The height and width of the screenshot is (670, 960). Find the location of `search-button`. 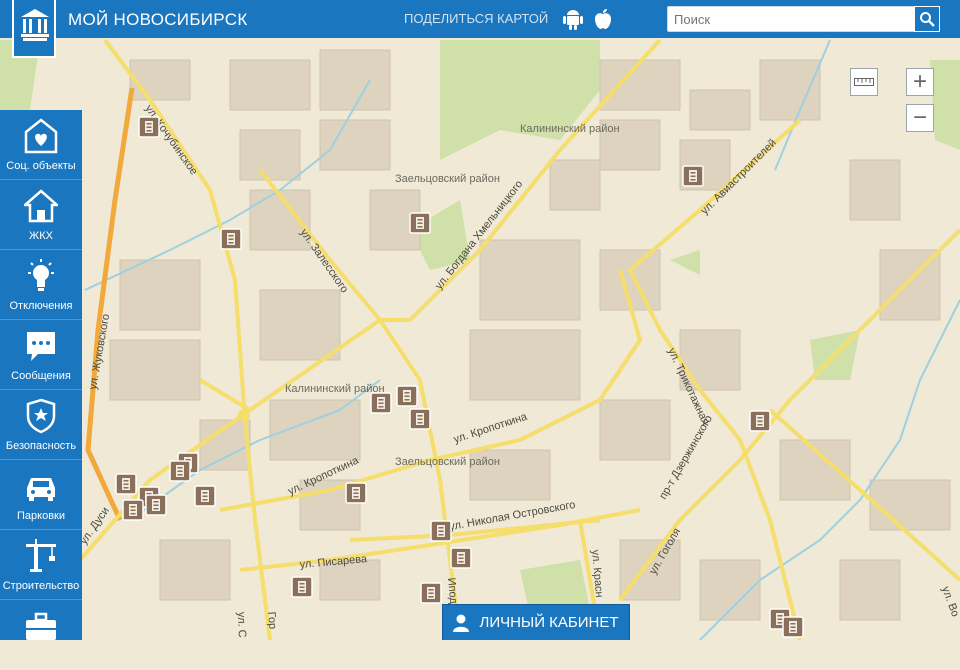

search-button is located at coordinates (927, 19).